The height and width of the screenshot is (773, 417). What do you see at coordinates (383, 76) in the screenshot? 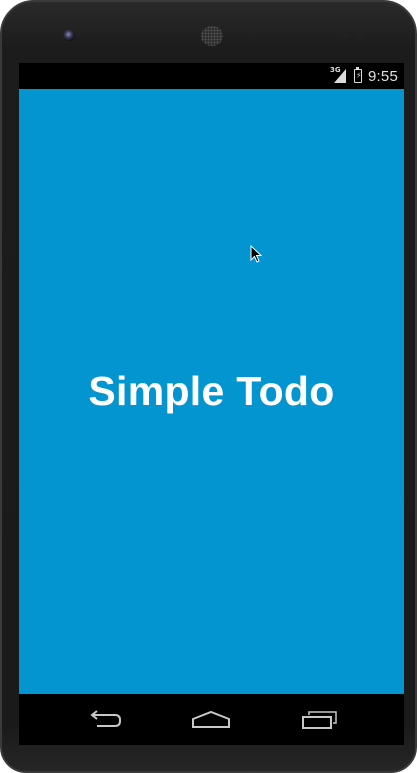
I see `status-clock: 9:55` at bounding box center [383, 76].